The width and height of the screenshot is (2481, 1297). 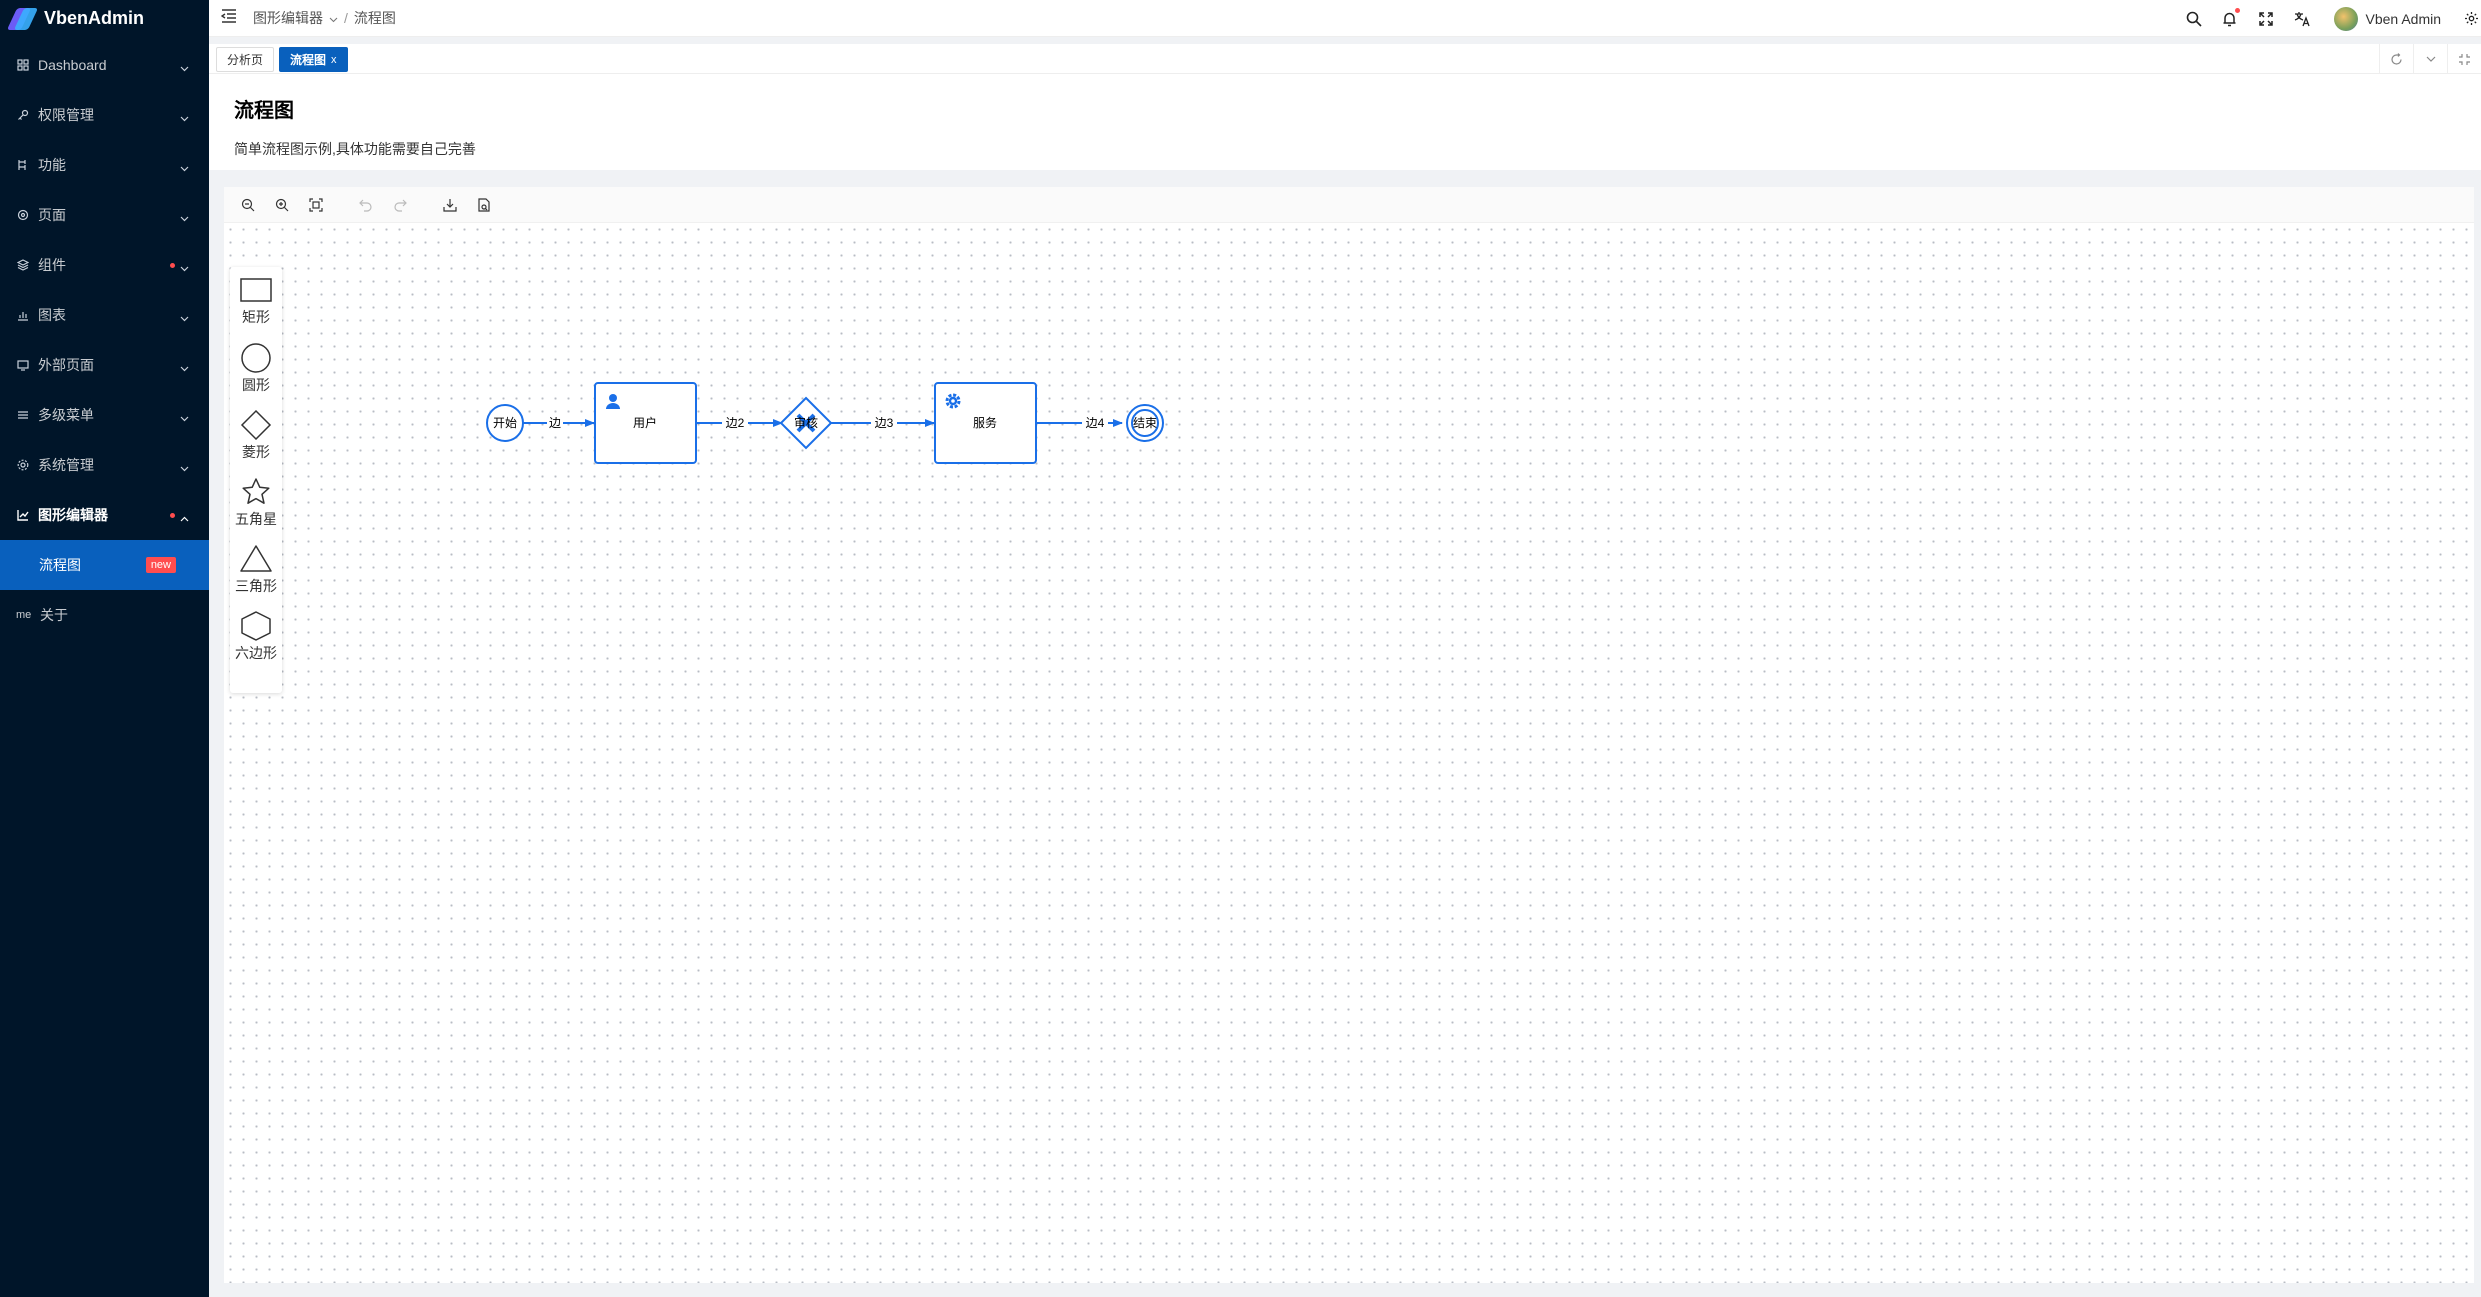 I want to click on service-task-label: 服务, so click(x=985, y=422).